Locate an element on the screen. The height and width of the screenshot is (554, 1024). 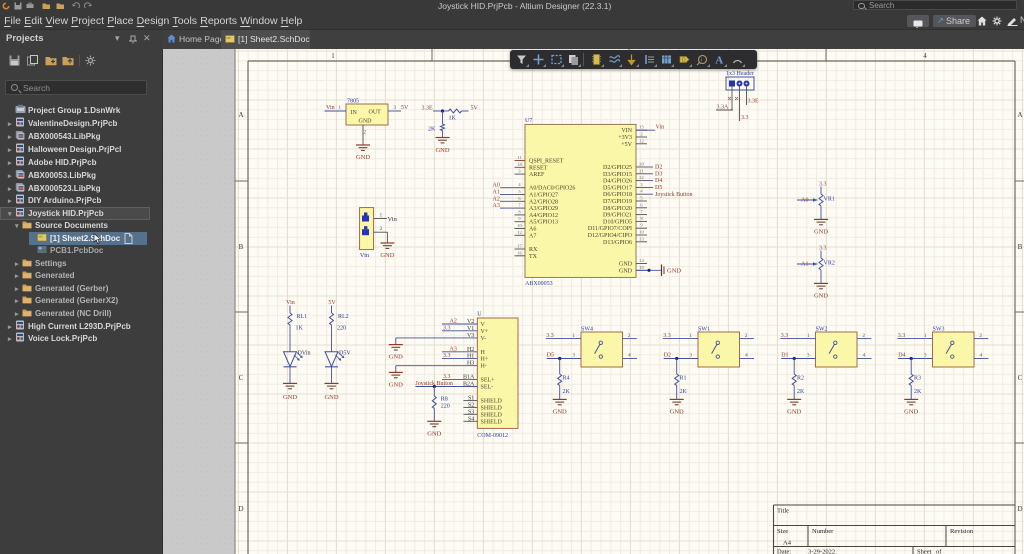
svg-text: +3V3 is located at coordinates (625, 138).